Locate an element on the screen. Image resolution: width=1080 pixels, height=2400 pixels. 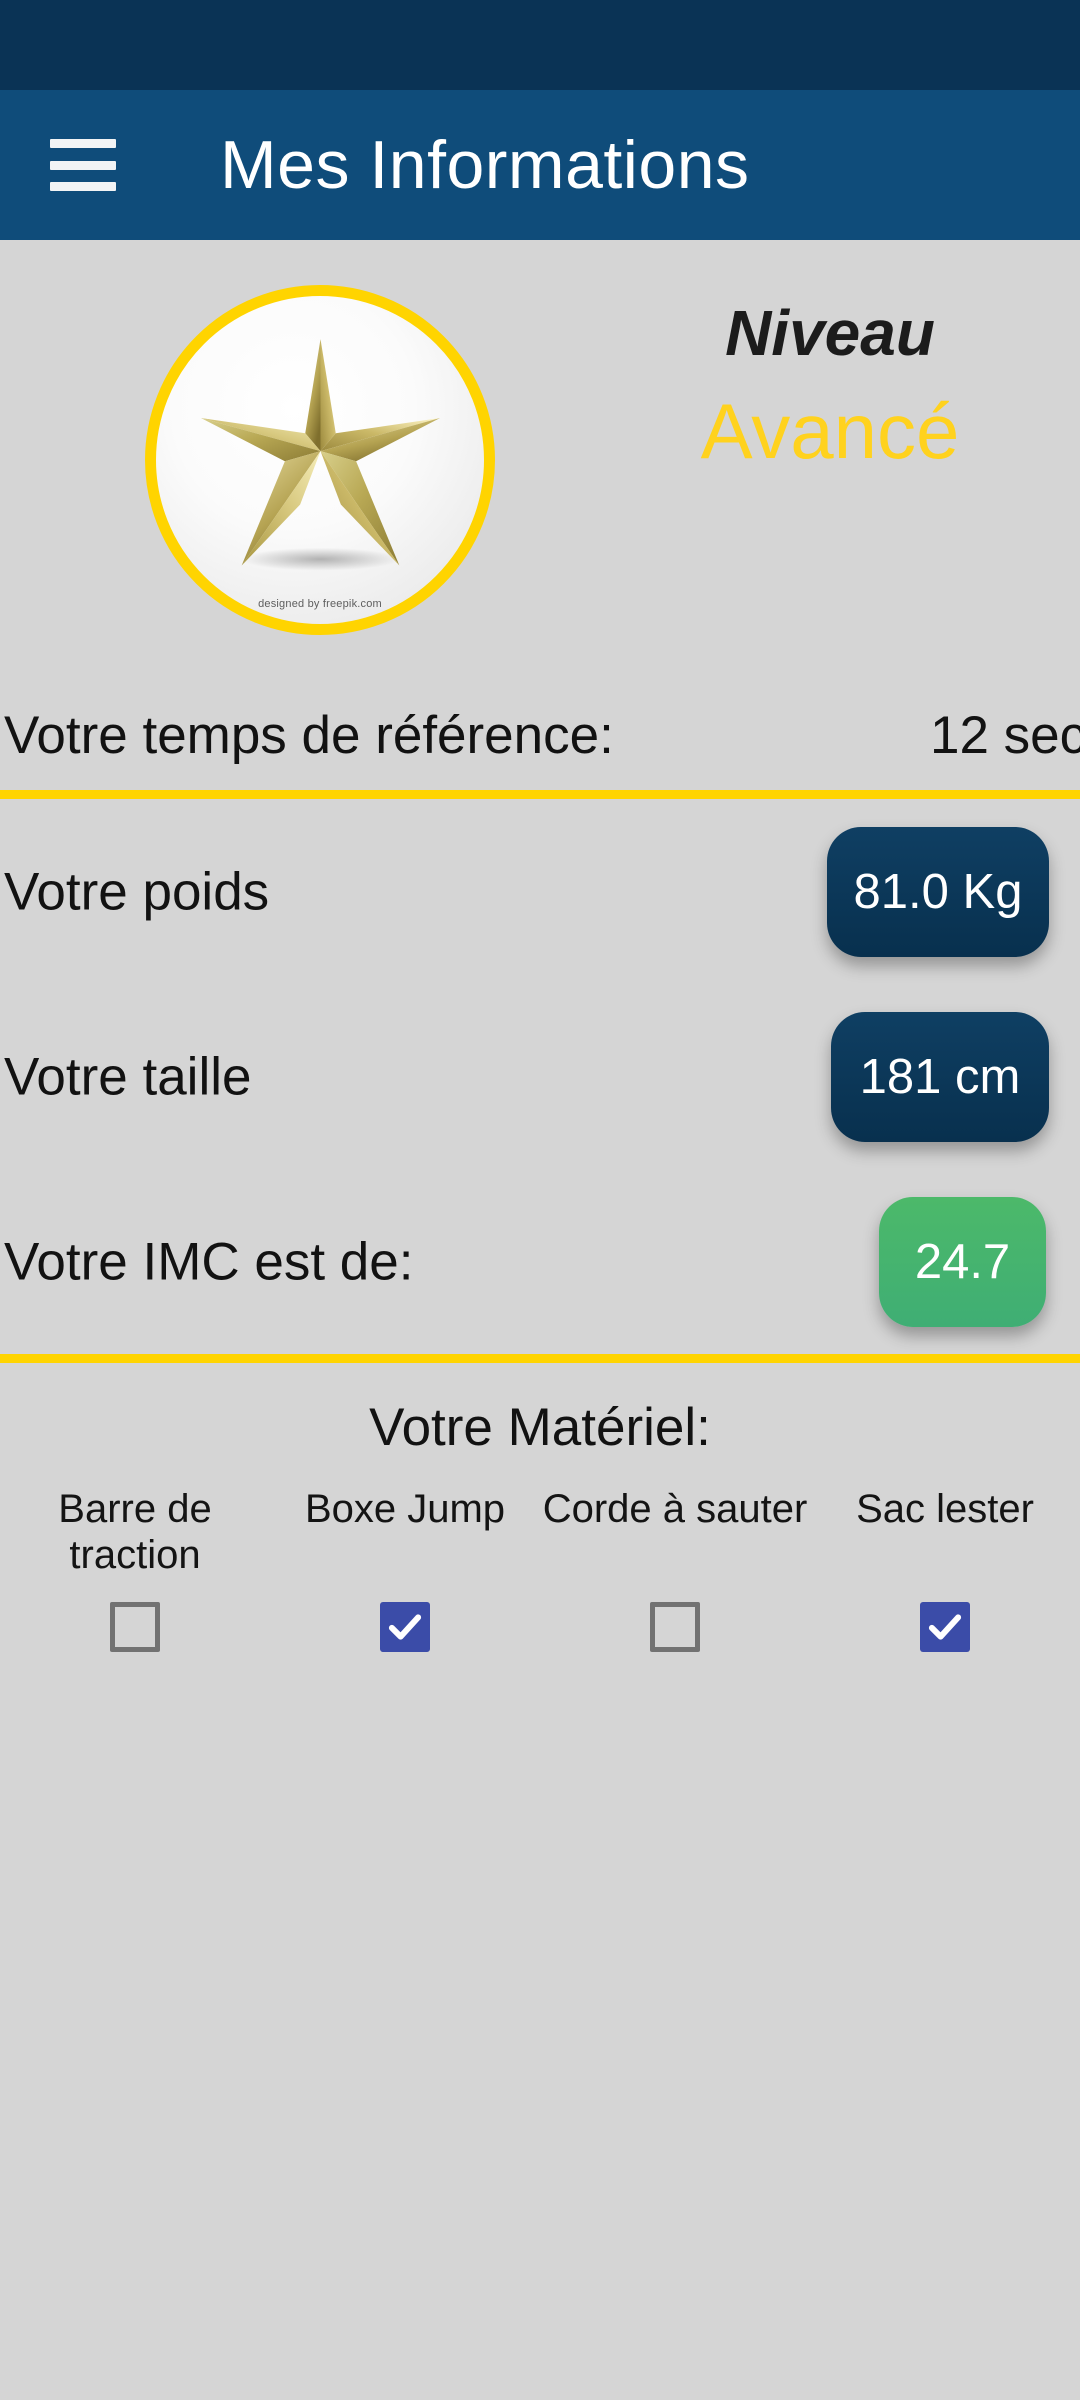
level-badge: designed by freepik.com is located at coordinates (320, 460).